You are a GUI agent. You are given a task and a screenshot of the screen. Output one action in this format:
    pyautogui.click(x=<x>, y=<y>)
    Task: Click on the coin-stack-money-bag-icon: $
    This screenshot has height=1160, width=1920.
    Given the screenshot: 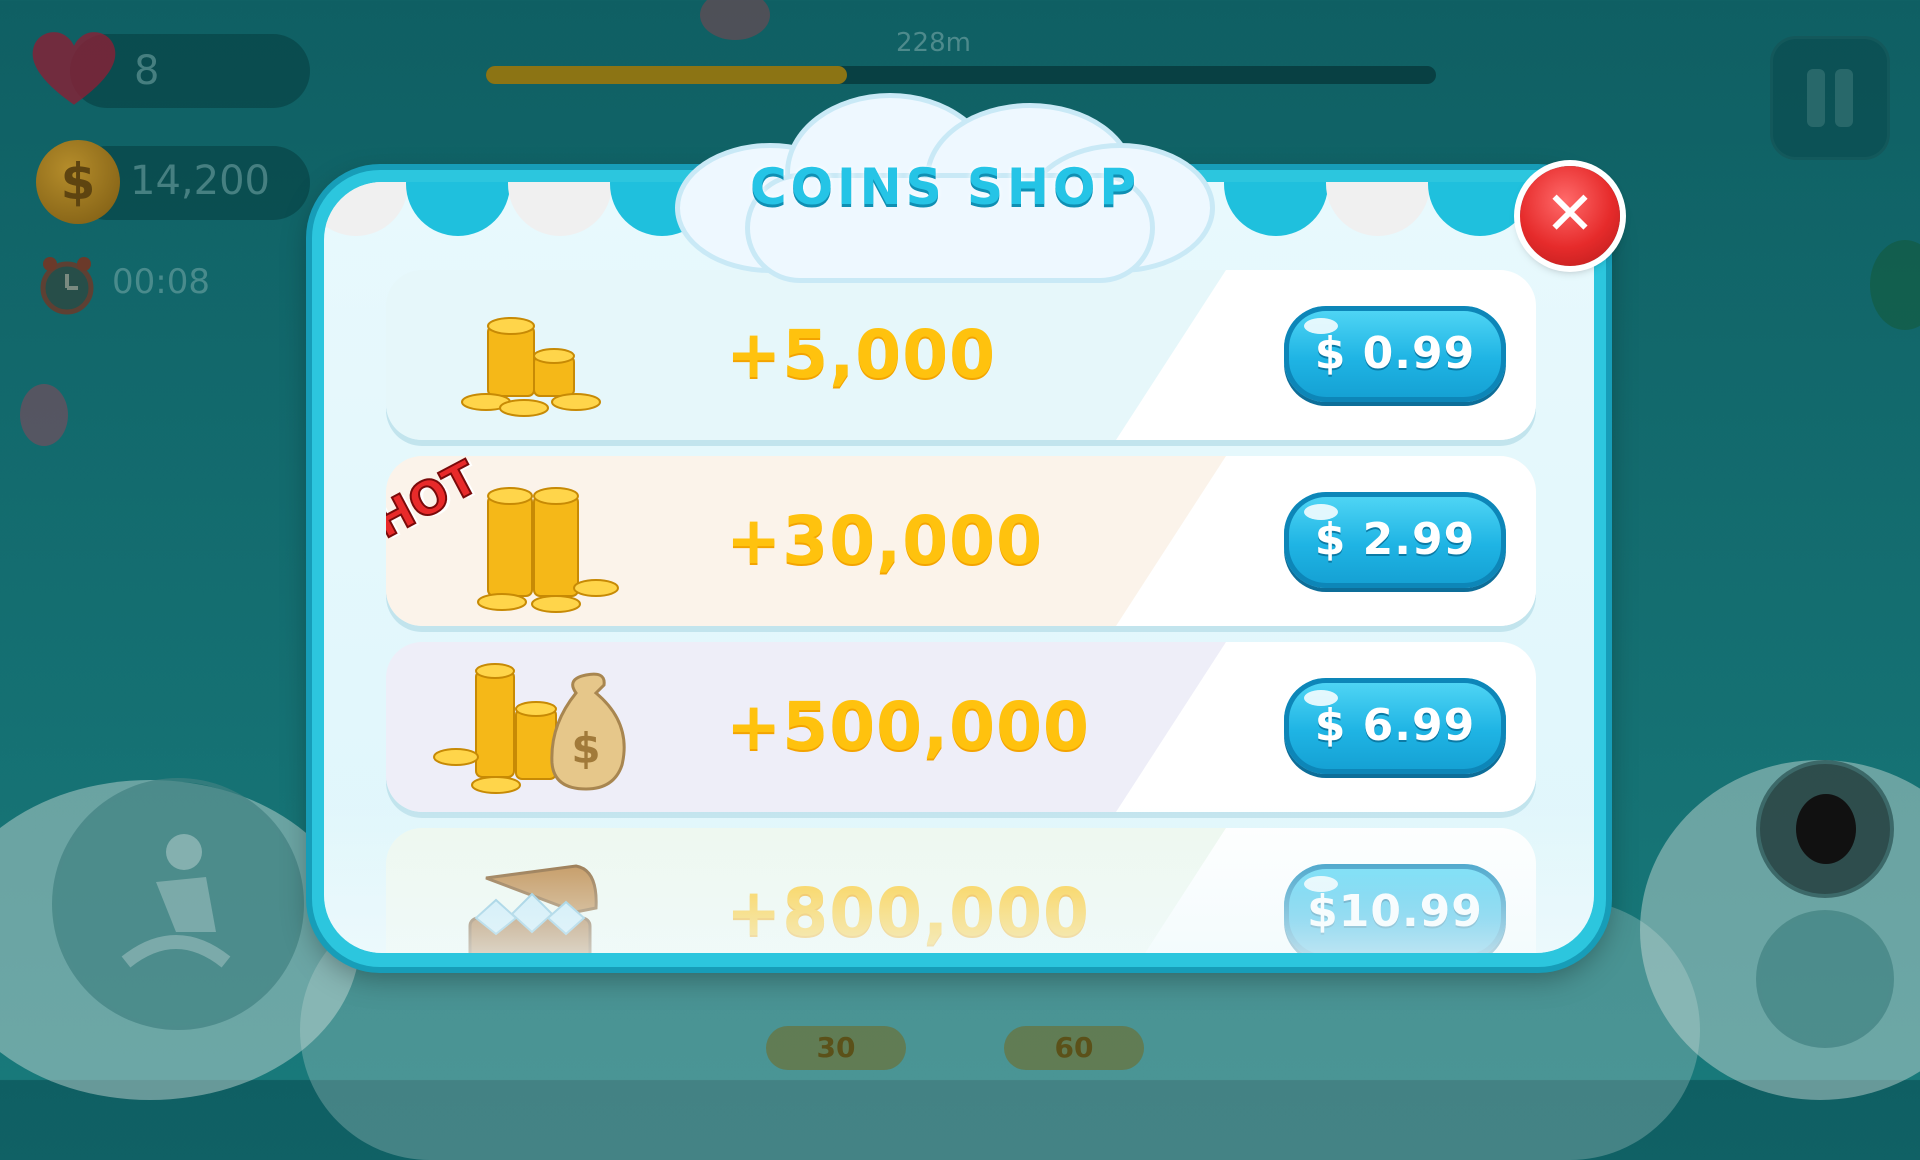 What is the action you would take?
    pyautogui.click(x=529, y=728)
    